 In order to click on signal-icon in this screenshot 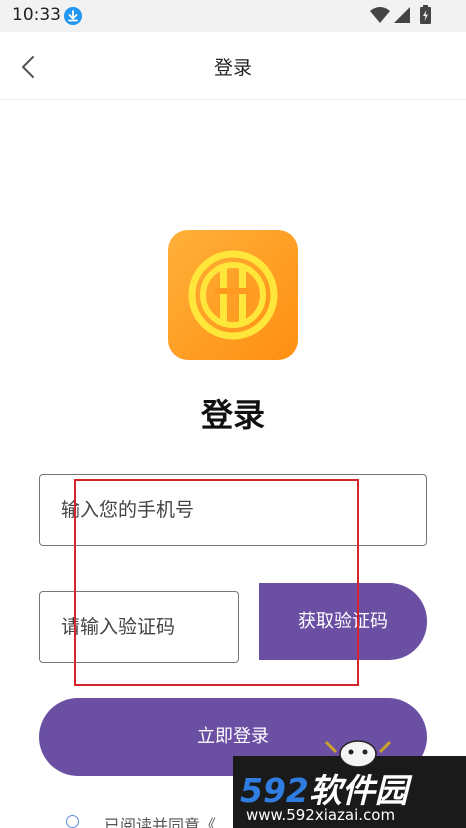, I will do `click(402, 15)`.